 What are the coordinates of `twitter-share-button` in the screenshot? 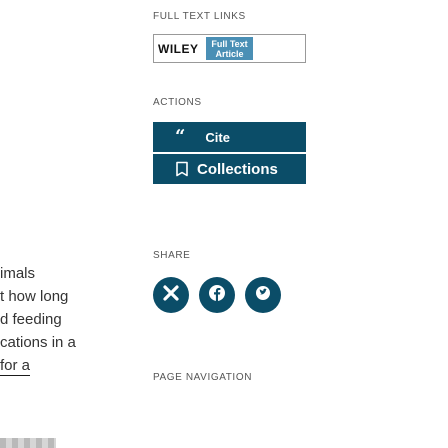 It's located at (263, 295).